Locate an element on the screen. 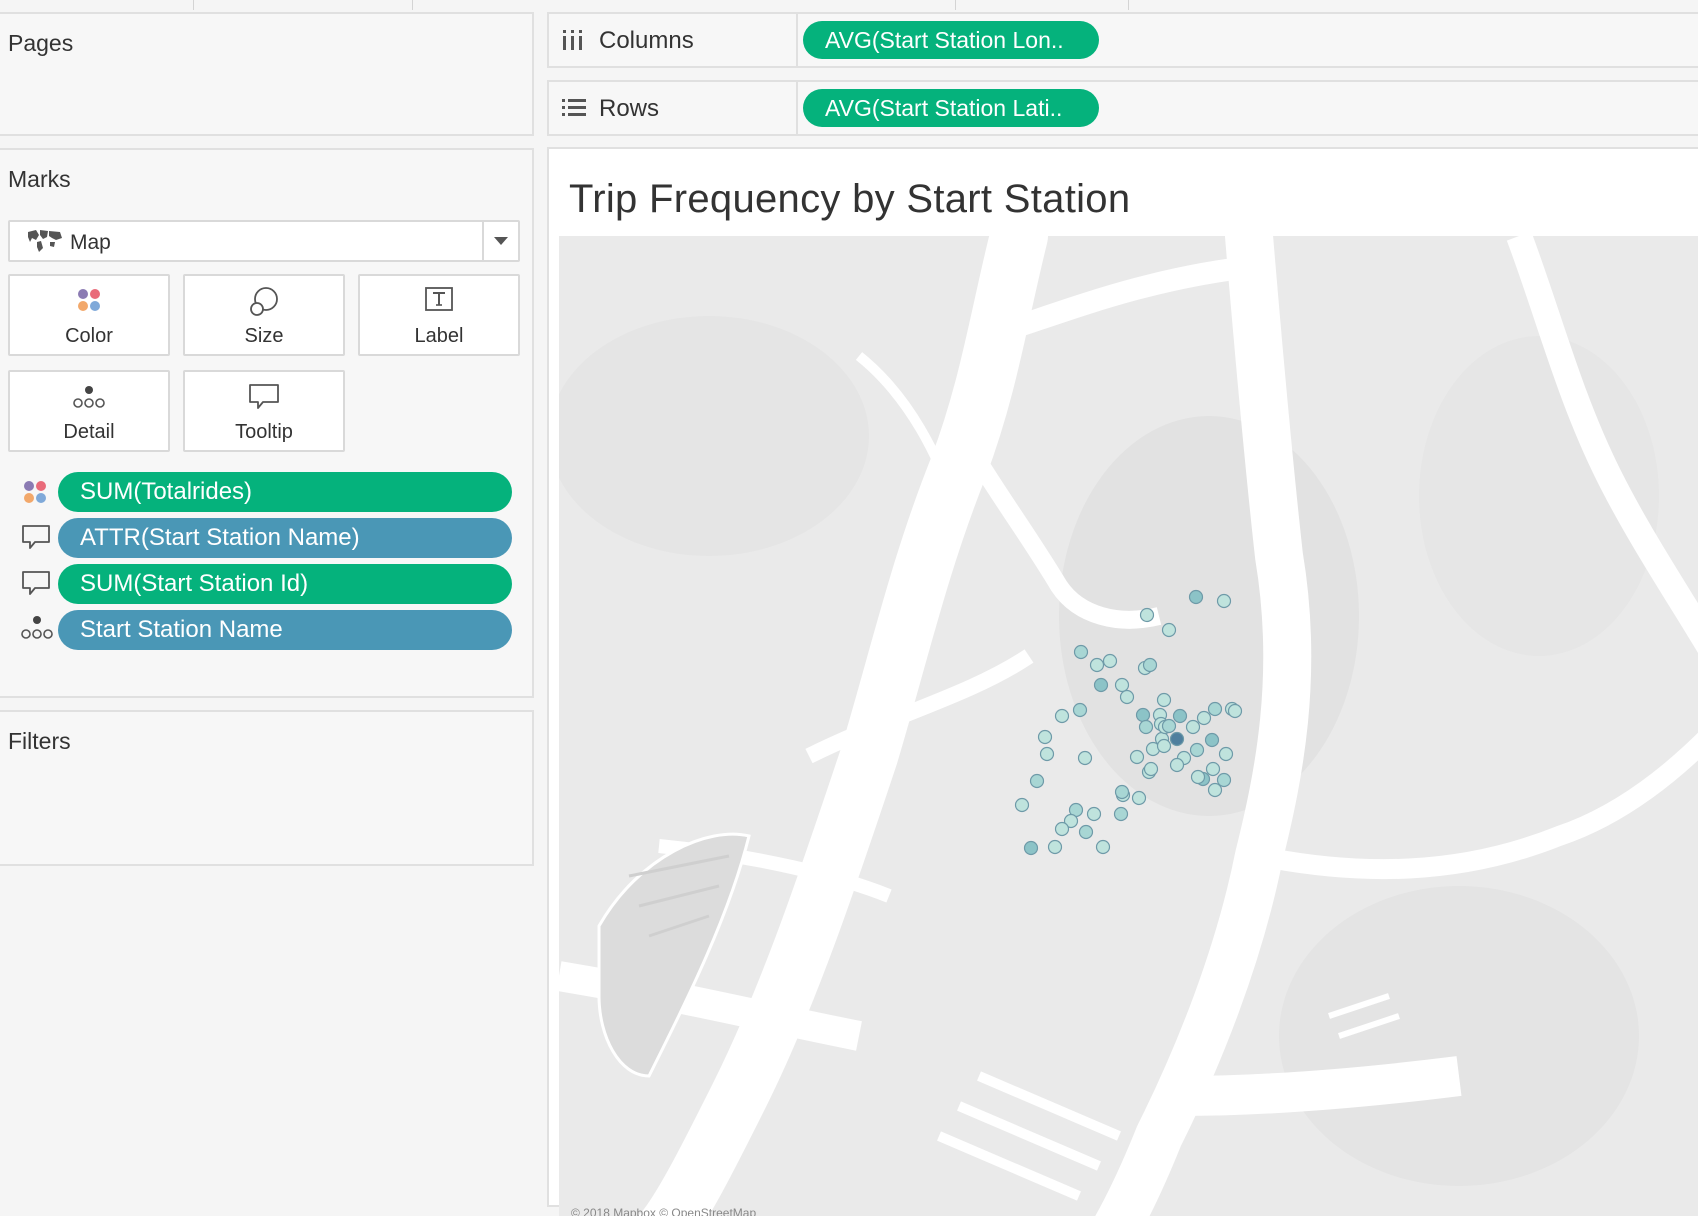  map-attribution: © 2018 Mapbox © OpenStreetMap is located at coordinates (664, 1211).